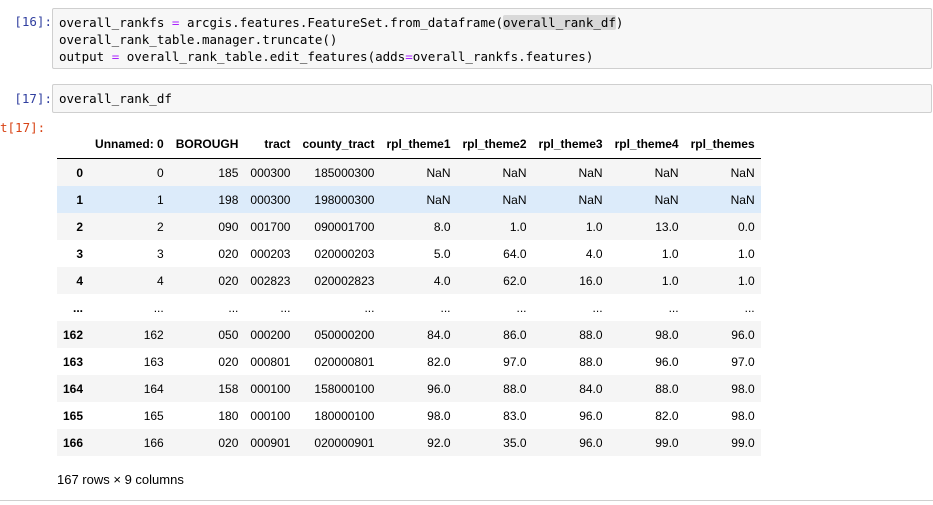  Describe the element at coordinates (270, 361) in the screenshot. I see `table-cell: 000801` at that location.